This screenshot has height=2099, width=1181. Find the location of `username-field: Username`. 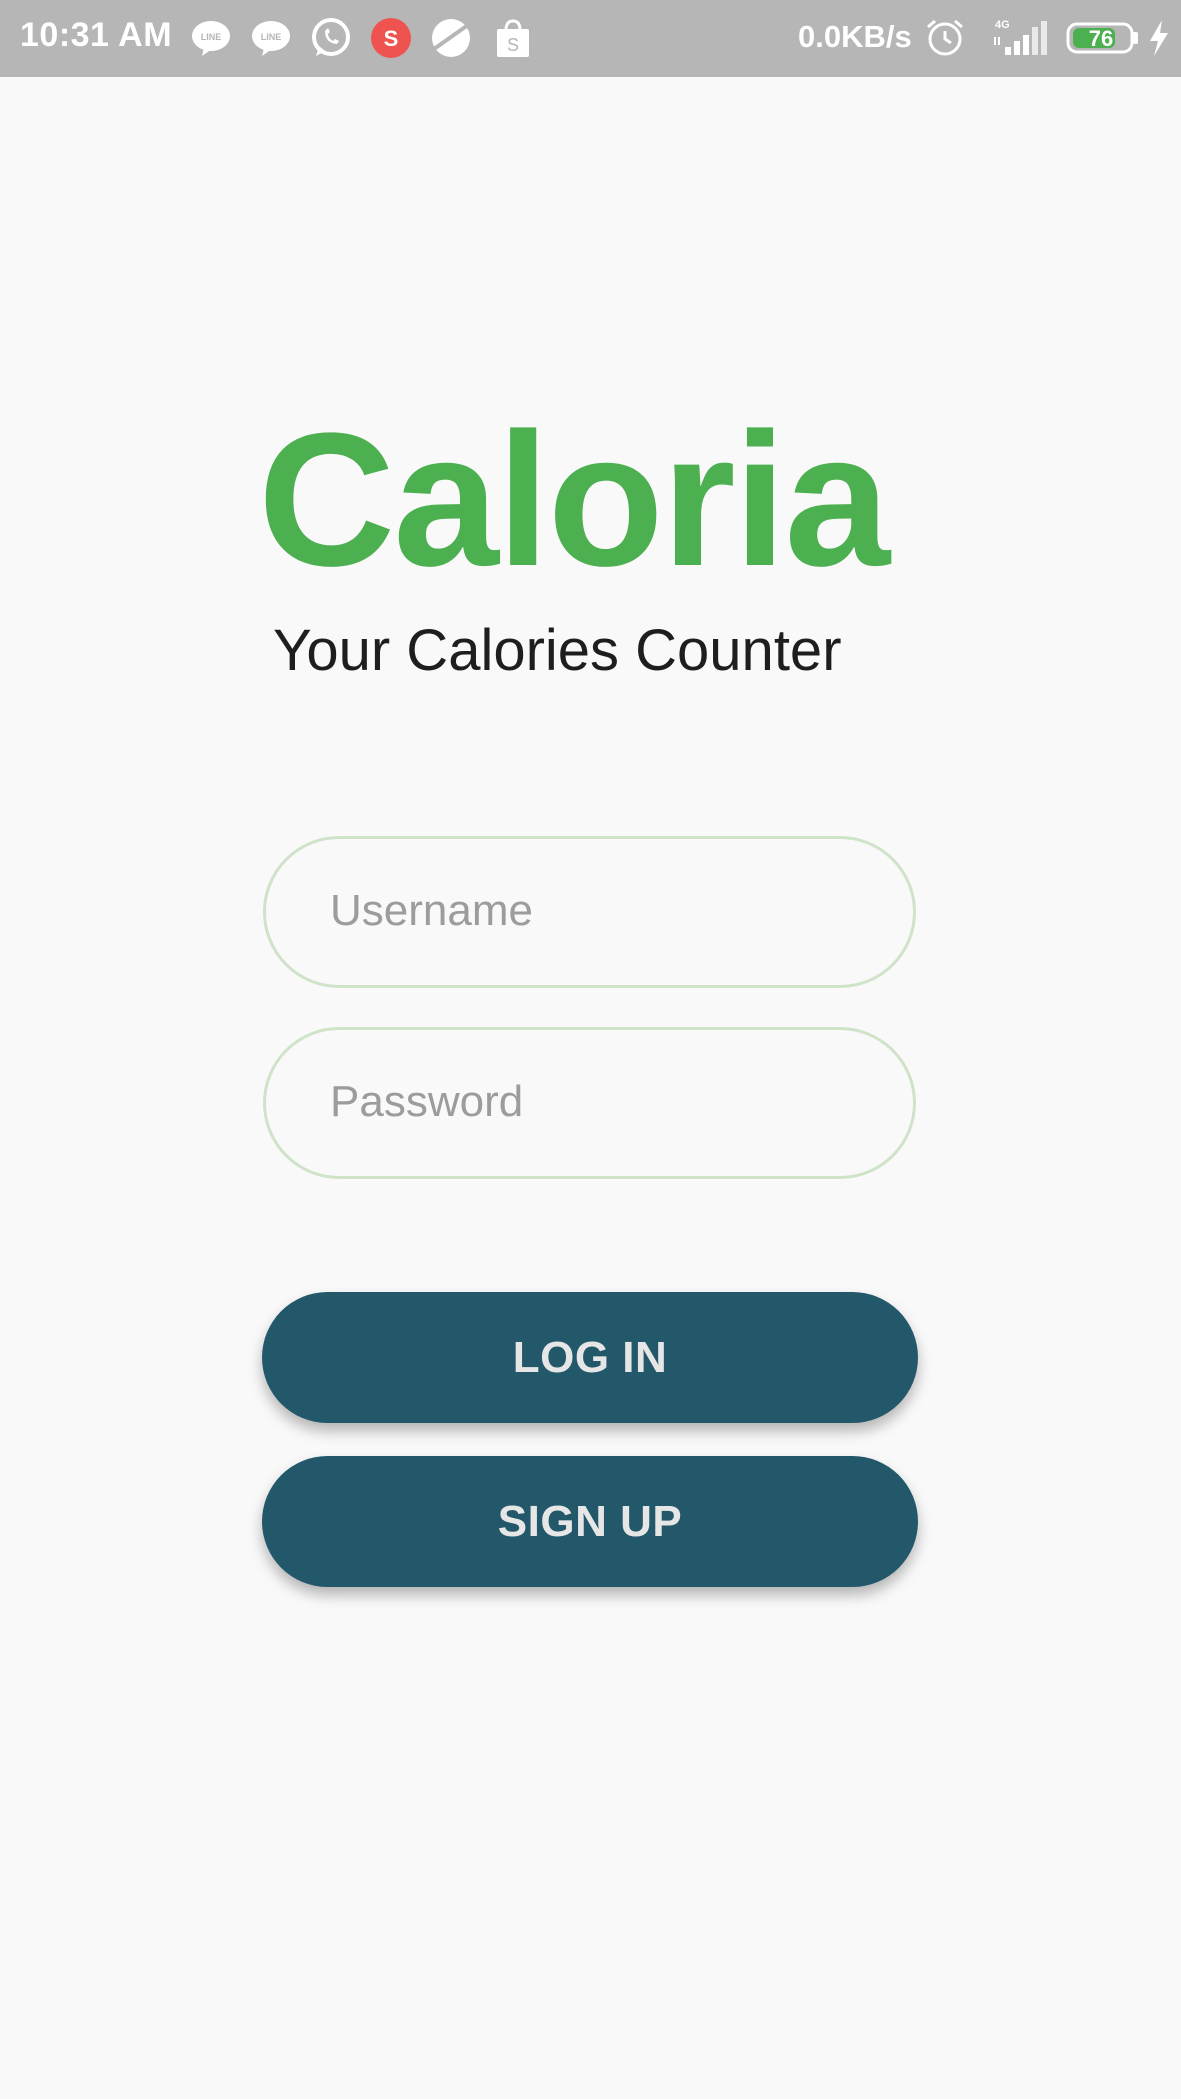

username-field: Username is located at coordinates (589, 912).